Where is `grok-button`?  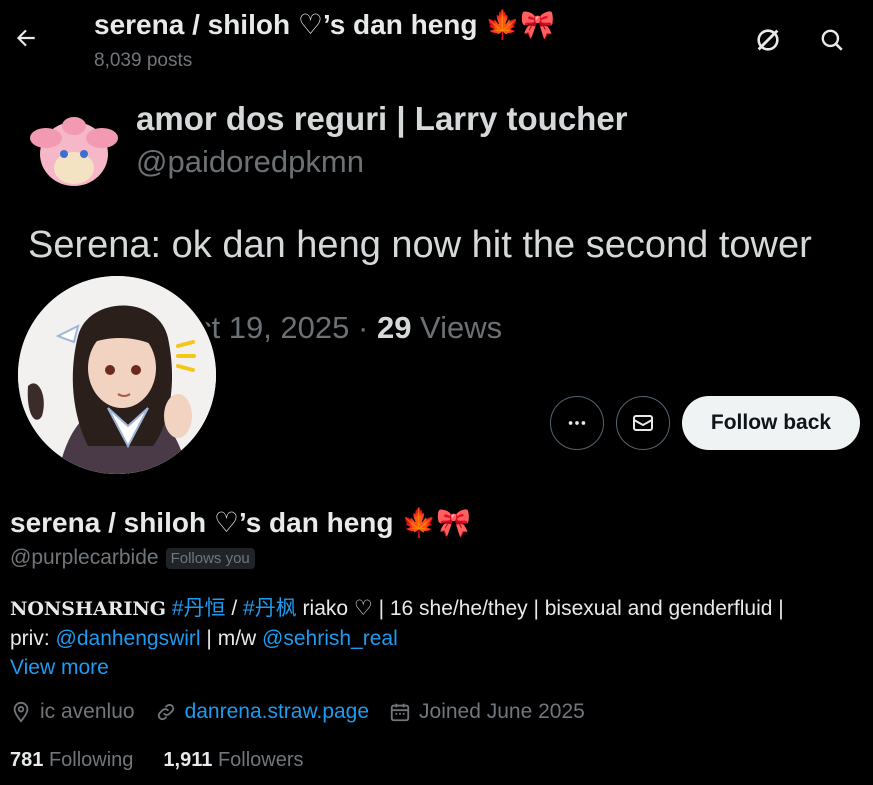 grok-button is located at coordinates (768, 40).